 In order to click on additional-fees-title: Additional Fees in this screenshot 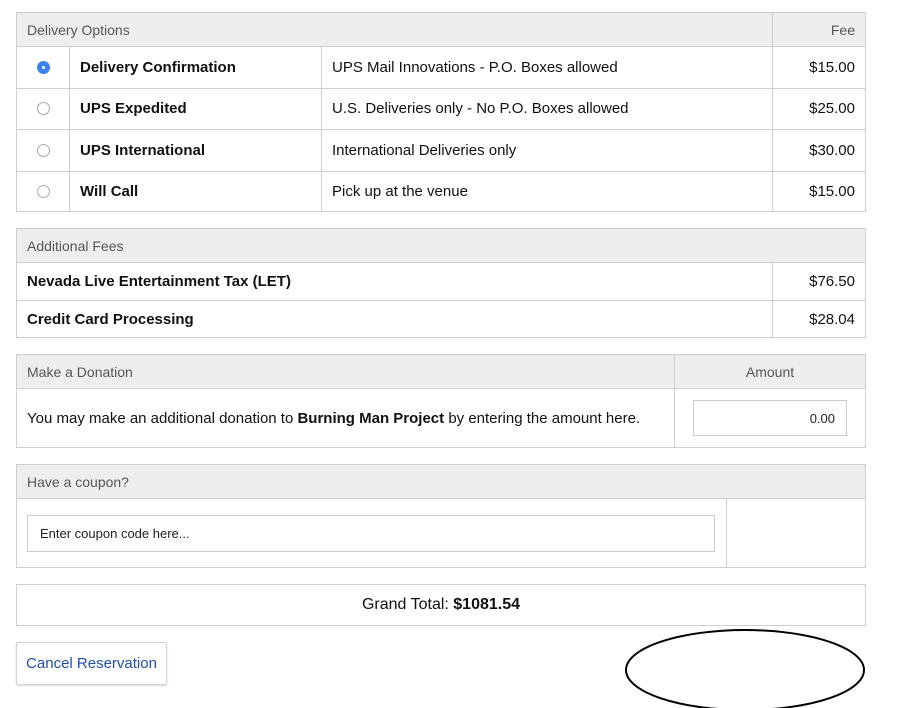, I will do `click(75, 245)`.